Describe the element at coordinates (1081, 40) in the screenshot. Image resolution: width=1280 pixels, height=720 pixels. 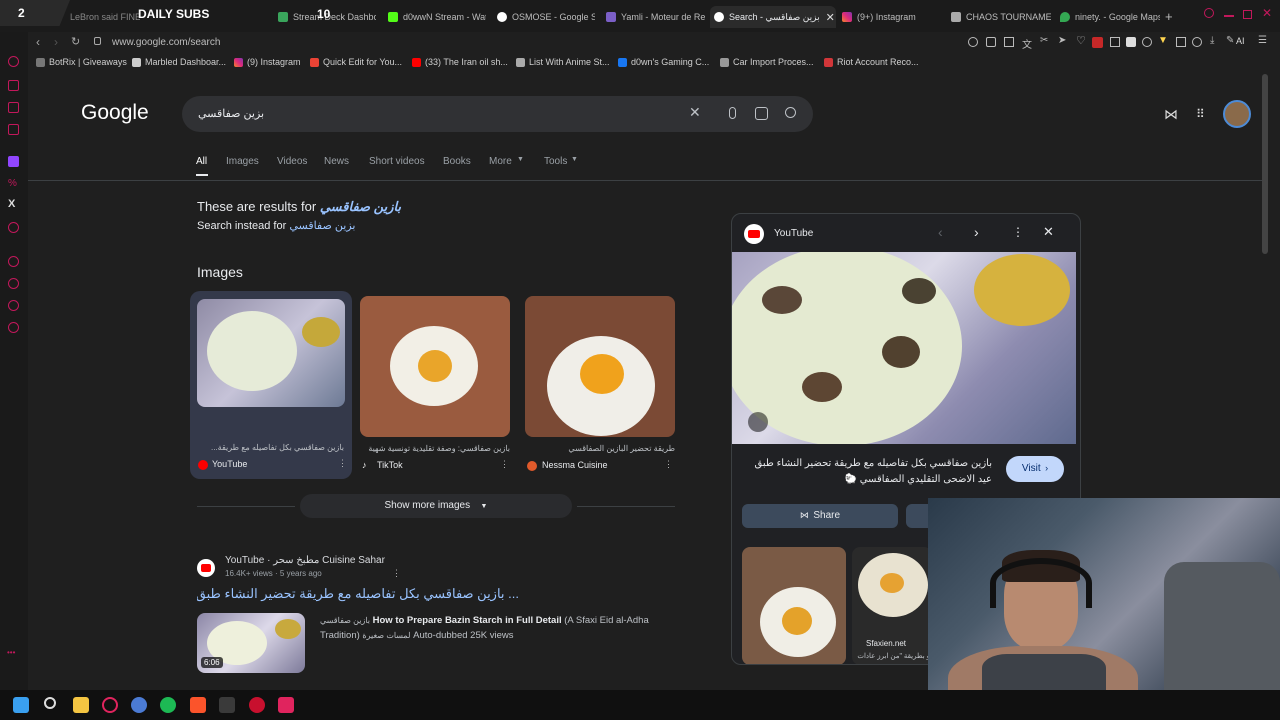
I see `heart-icon: ♡` at that location.